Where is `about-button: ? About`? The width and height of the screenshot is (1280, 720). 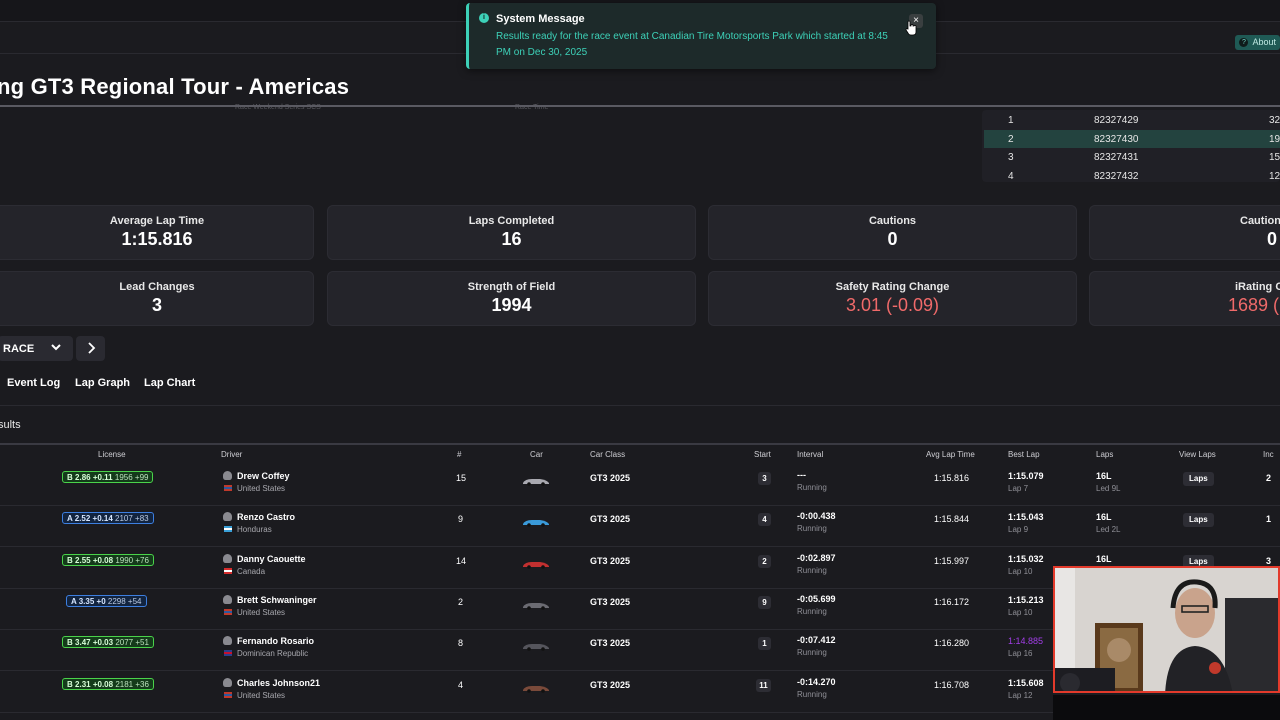
about-button: ? About is located at coordinates (1257, 42).